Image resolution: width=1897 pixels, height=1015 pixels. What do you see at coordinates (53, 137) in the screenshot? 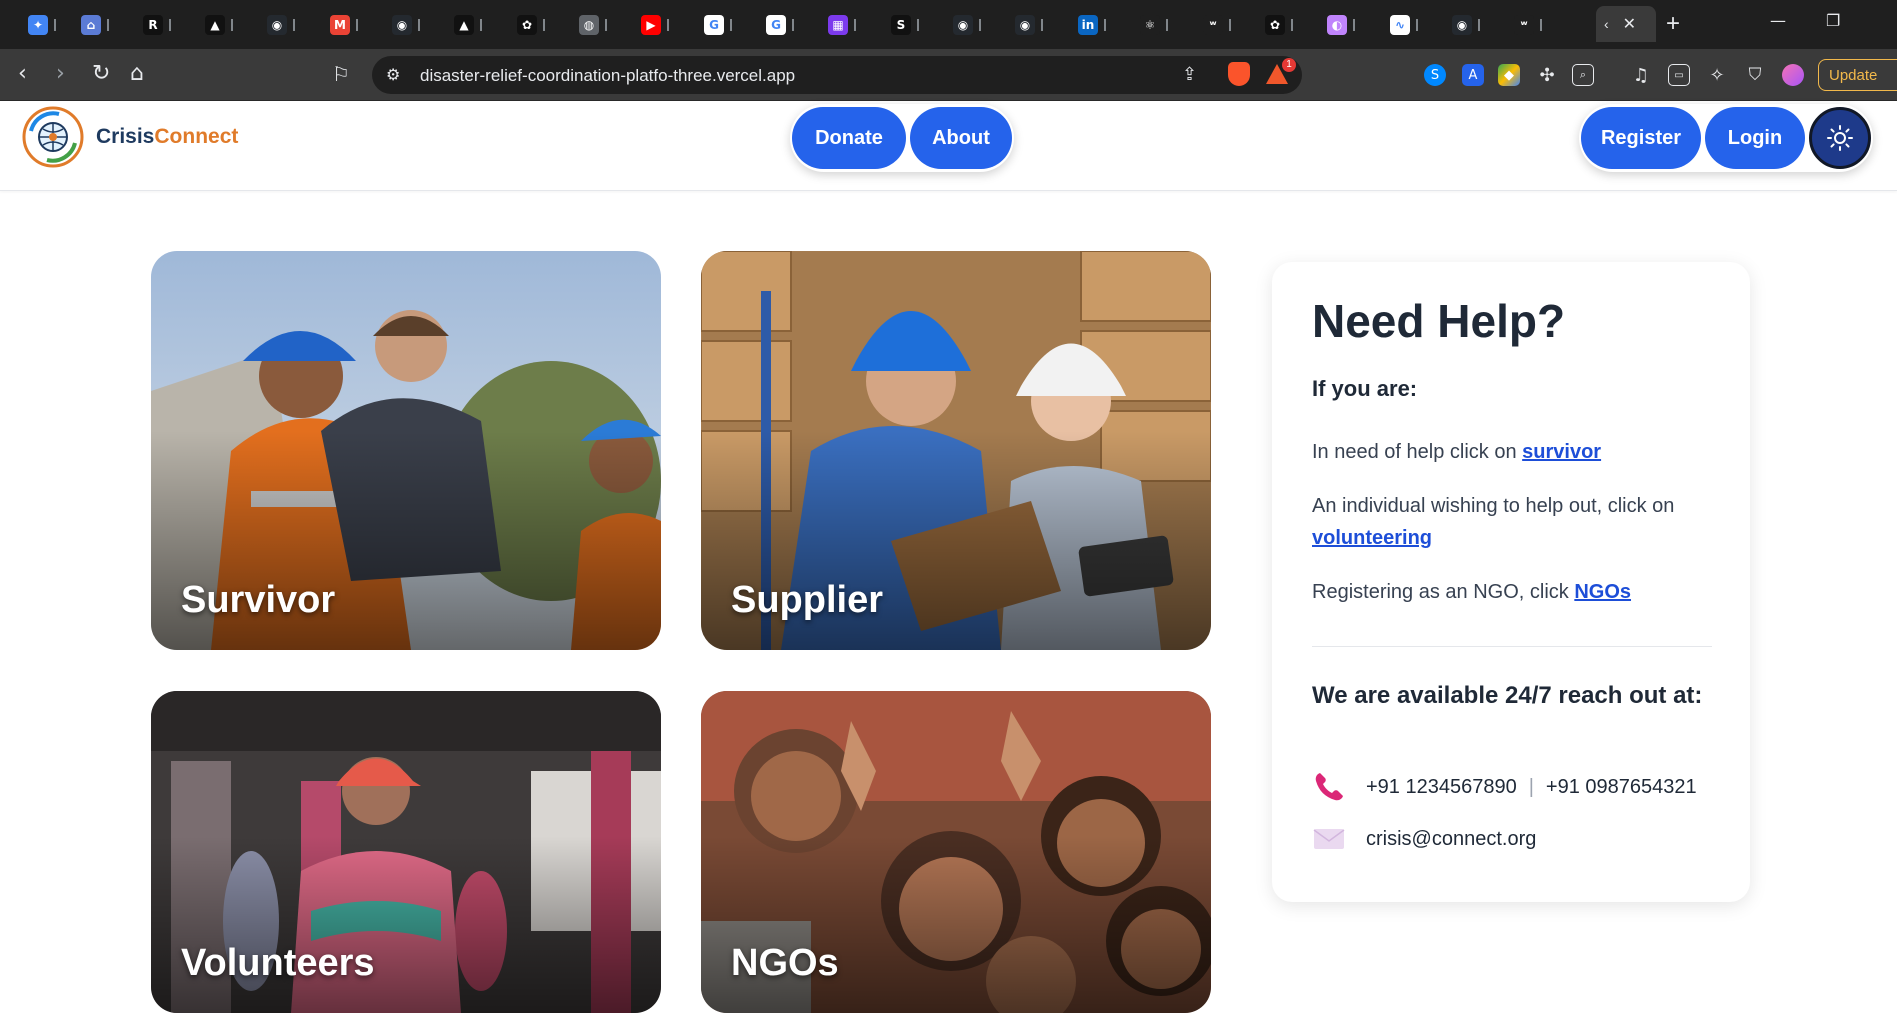
I see `crisisconnect-logo-icon` at bounding box center [53, 137].